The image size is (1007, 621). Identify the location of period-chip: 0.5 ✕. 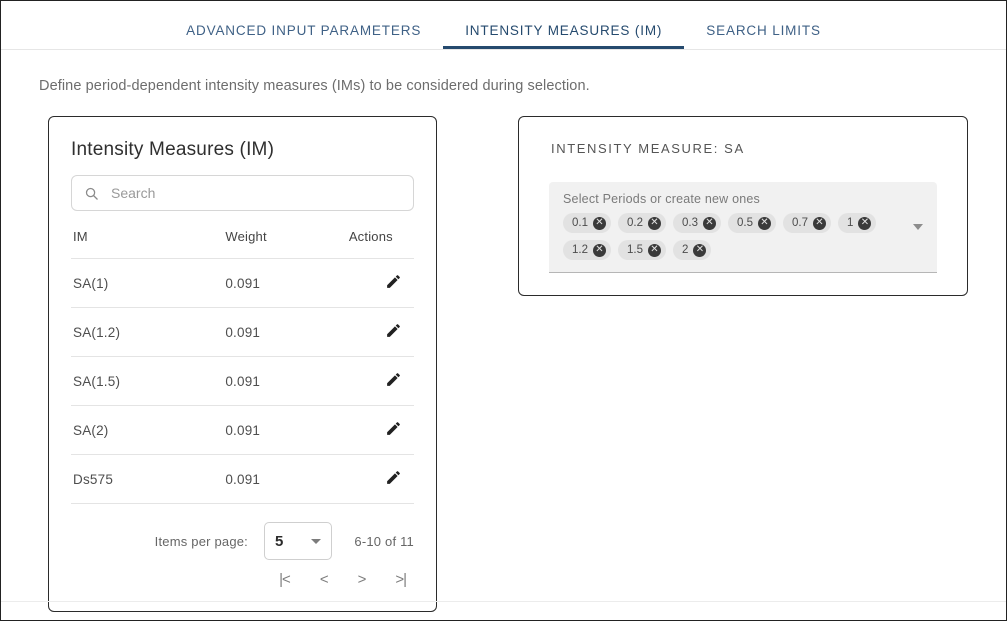
(752, 223).